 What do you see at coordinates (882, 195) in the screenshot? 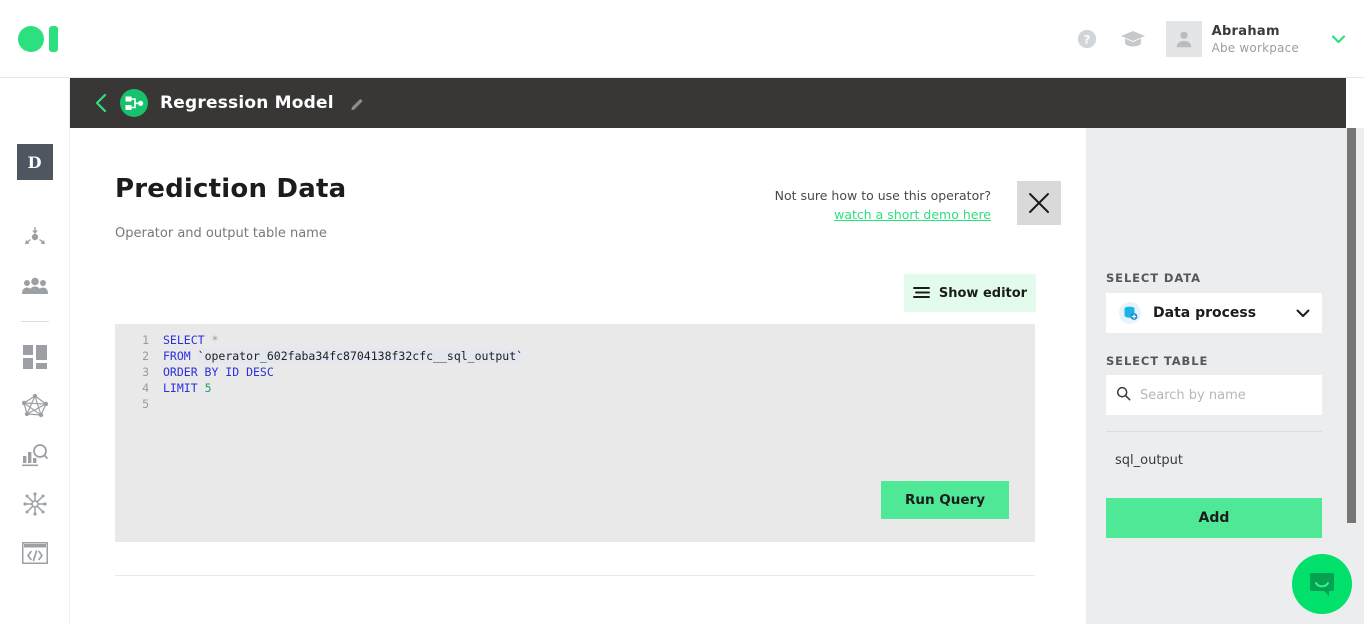
I see `help-question: Not sure how to use this operator?` at bounding box center [882, 195].